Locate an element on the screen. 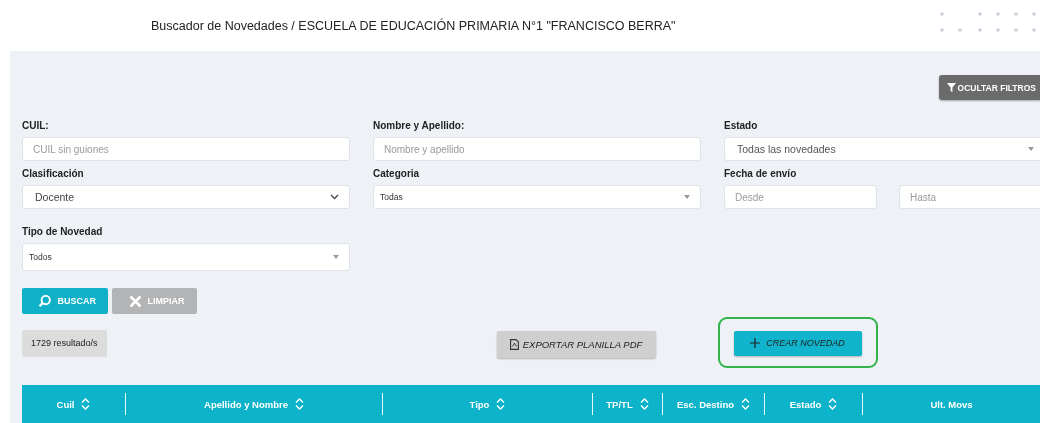 This screenshot has width=1040, height=423. column-header: Tipo is located at coordinates (487, 404).